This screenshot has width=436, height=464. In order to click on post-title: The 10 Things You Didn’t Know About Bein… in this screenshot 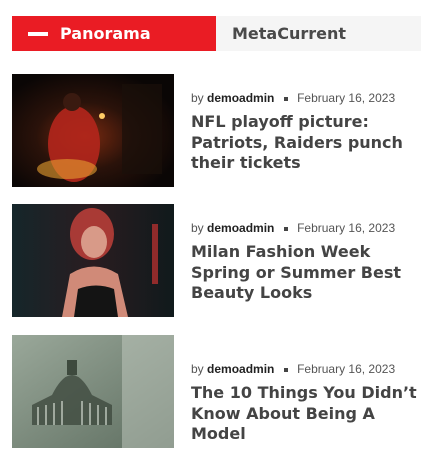, I will do `click(306, 414)`.